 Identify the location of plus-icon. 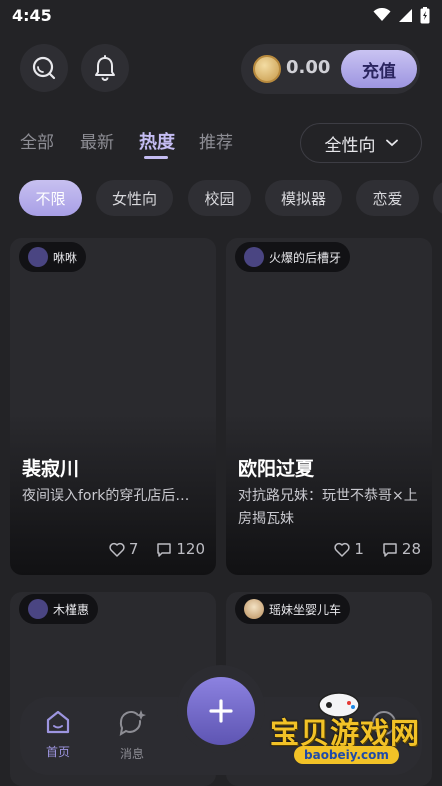
(221, 711).